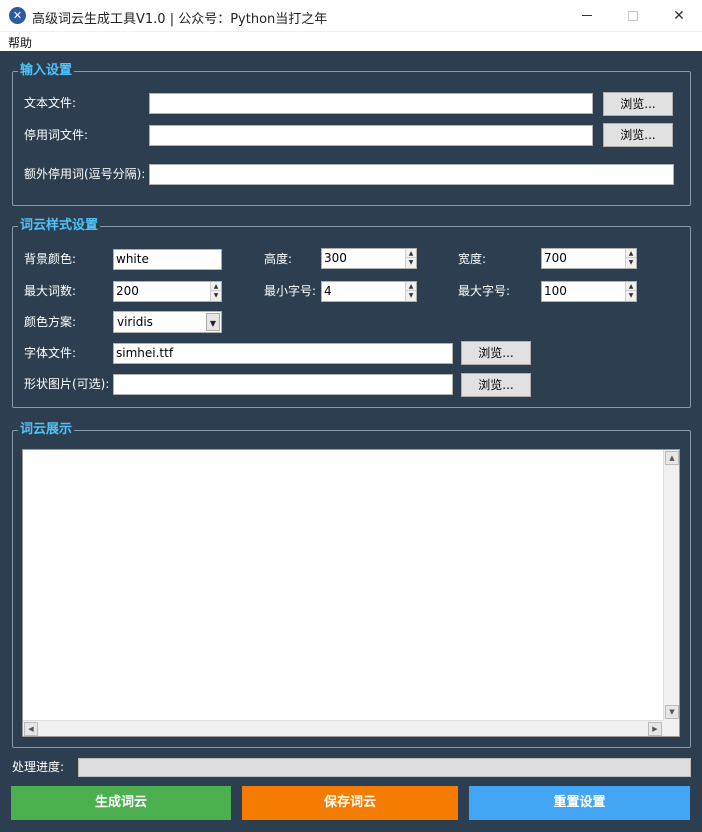 The height and width of the screenshot is (832, 702). What do you see at coordinates (50, 291) in the screenshot?
I see `max-words-label: 最大词数:` at bounding box center [50, 291].